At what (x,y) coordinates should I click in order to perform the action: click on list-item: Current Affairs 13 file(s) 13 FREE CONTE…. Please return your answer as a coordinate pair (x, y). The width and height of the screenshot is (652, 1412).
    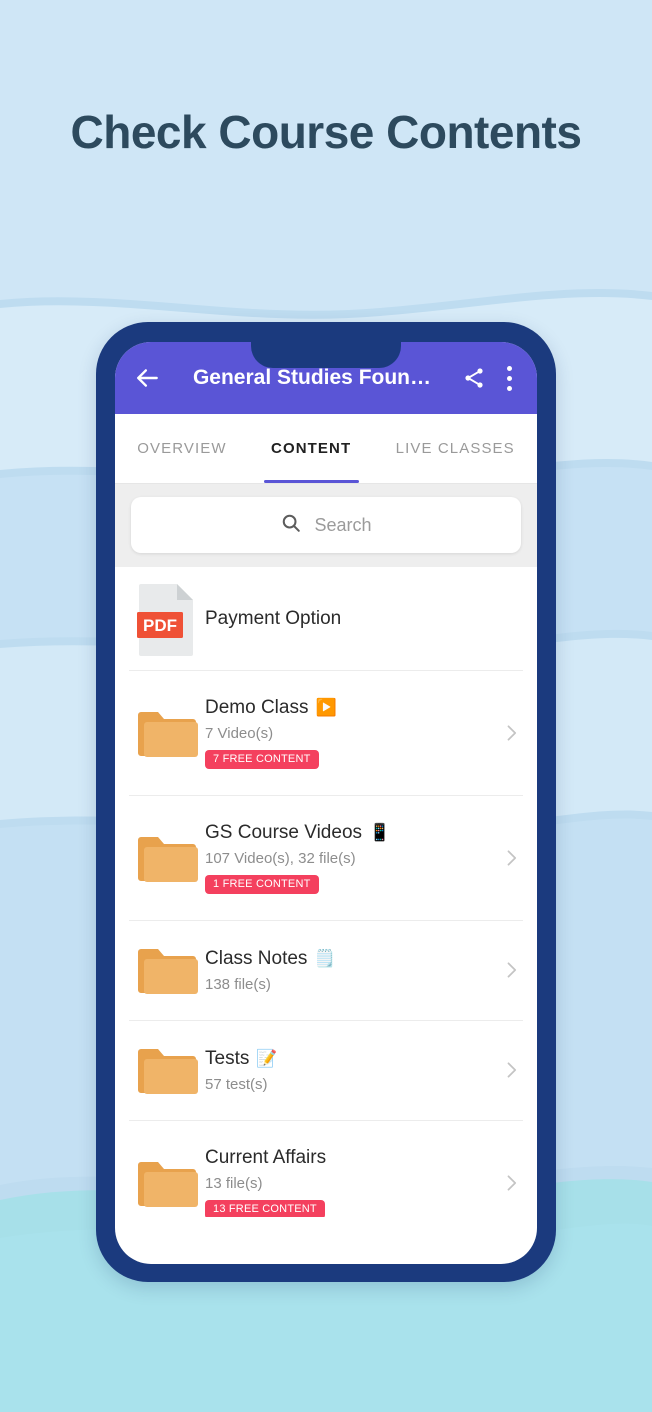
    Looking at the image, I should click on (326, 1168).